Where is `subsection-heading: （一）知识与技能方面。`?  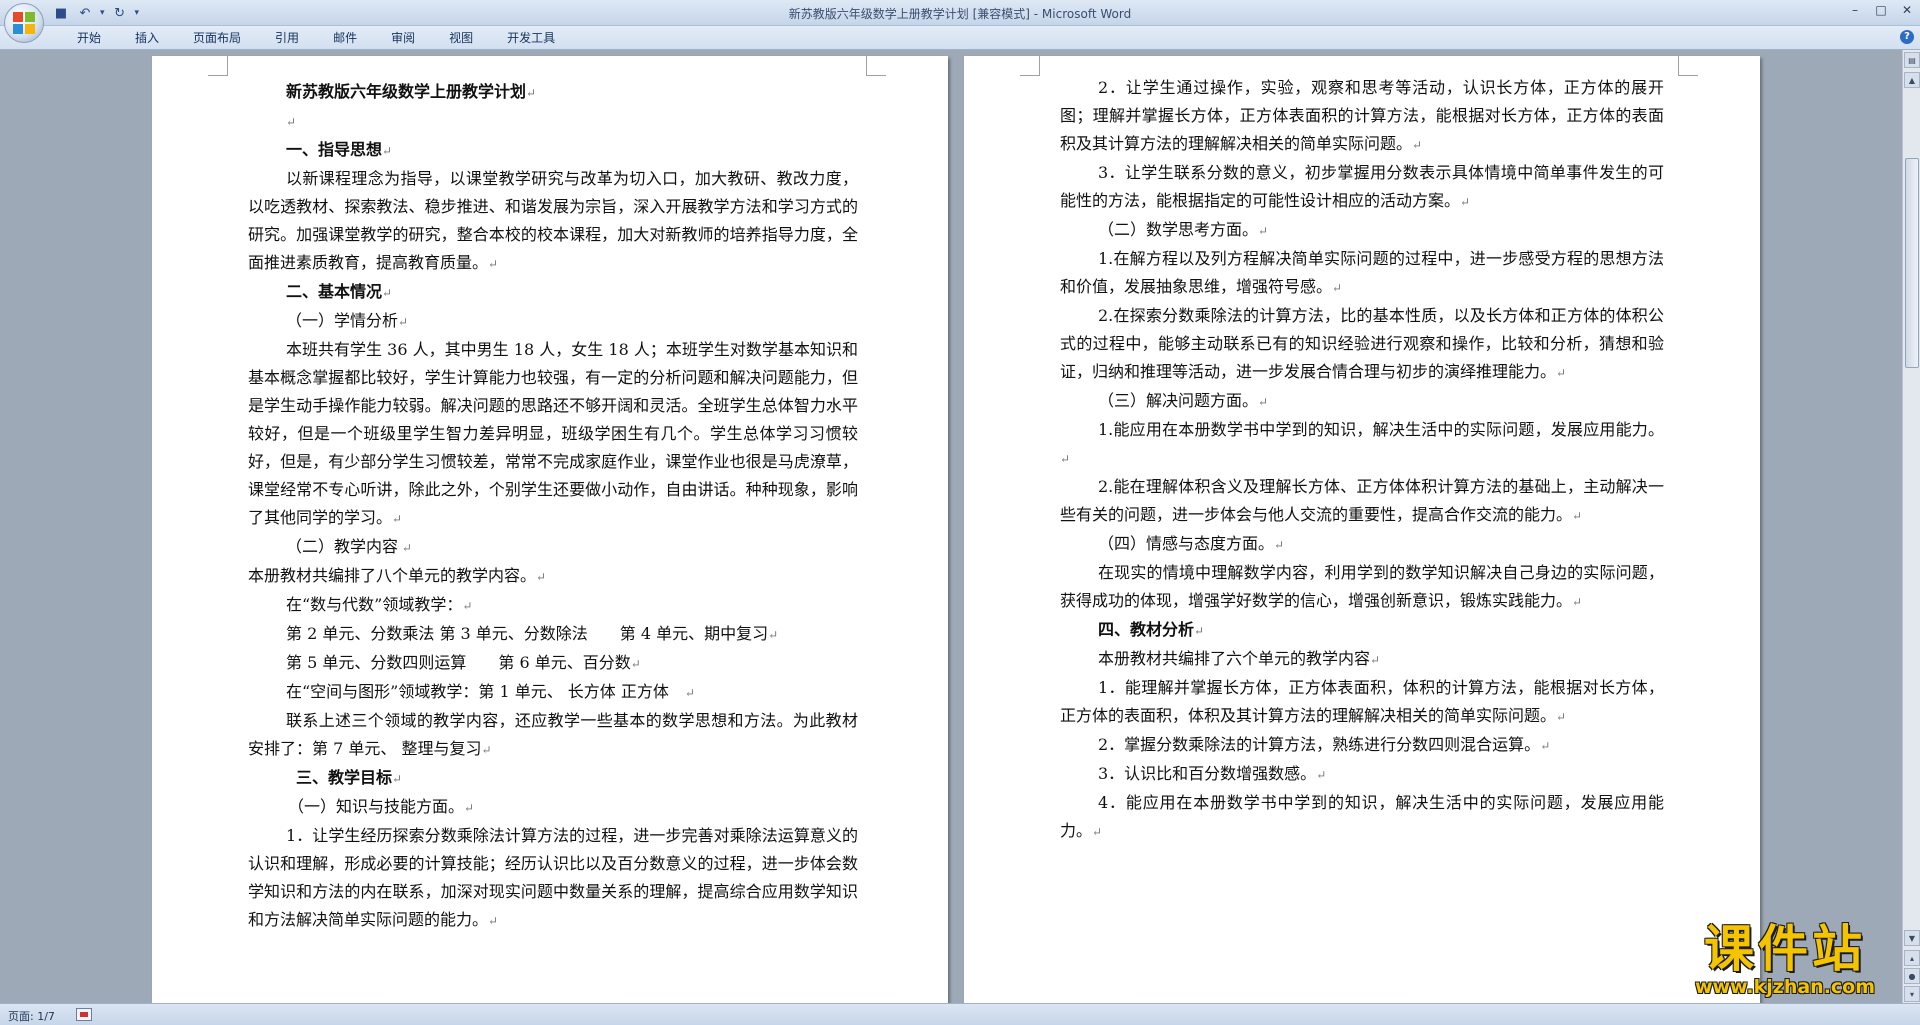 subsection-heading: （一）知识与技能方面。 is located at coordinates (376, 806).